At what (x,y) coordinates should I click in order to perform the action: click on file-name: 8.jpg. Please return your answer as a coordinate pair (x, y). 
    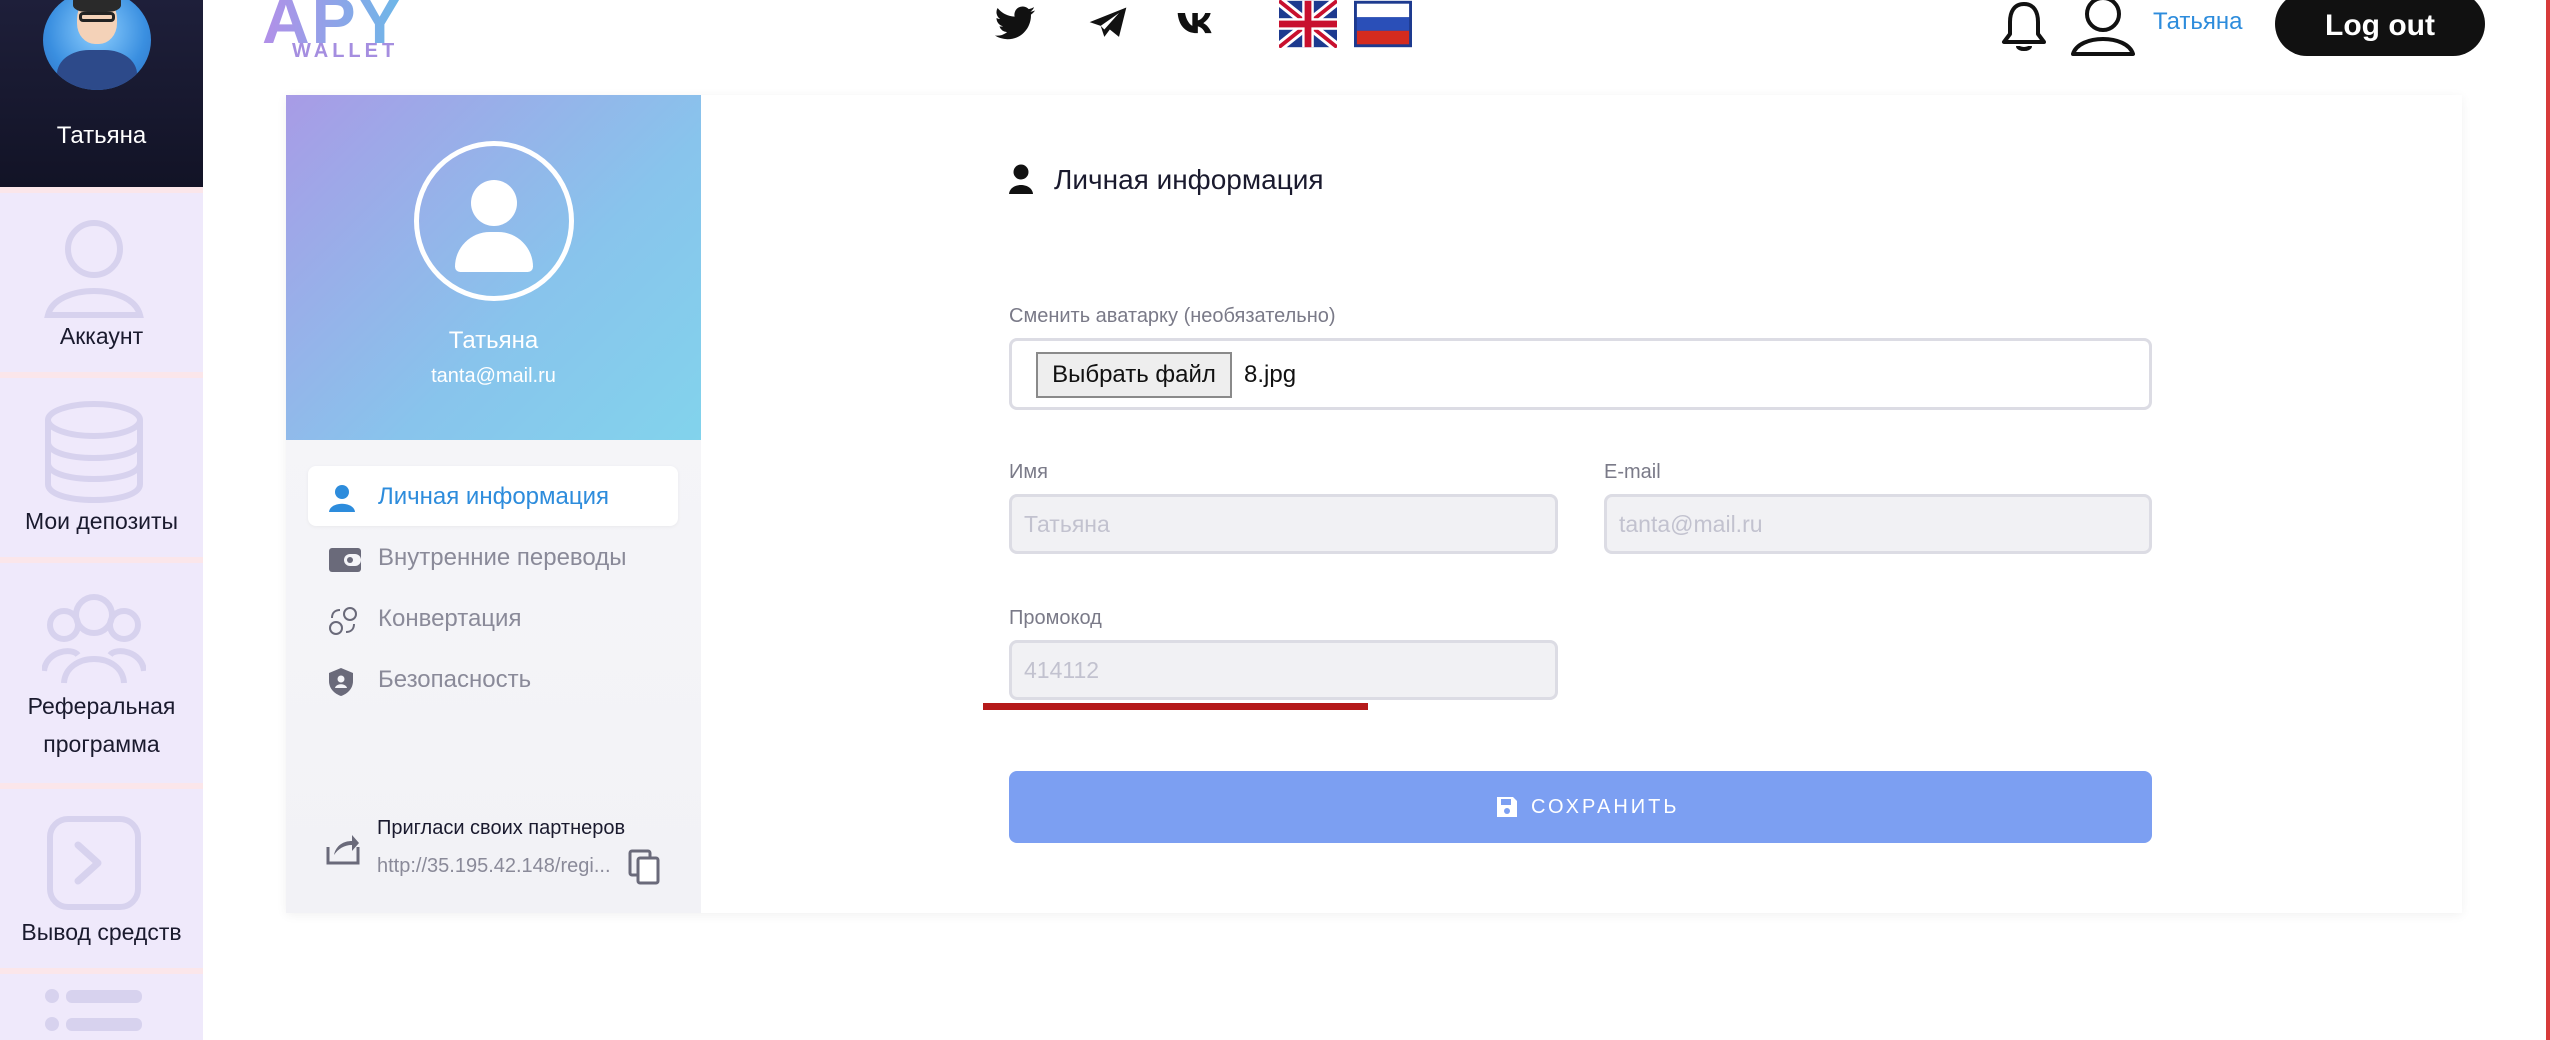
    Looking at the image, I should click on (1270, 374).